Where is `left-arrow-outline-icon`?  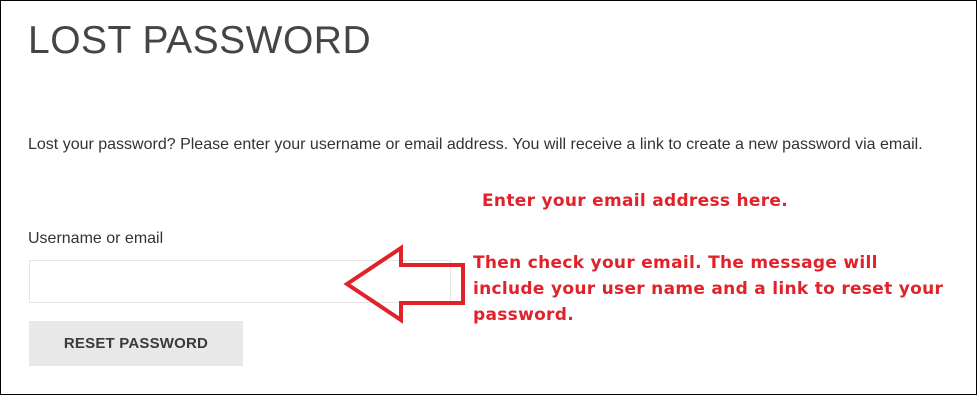 left-arrow-outline-icon is located at coordinates (404, 284).